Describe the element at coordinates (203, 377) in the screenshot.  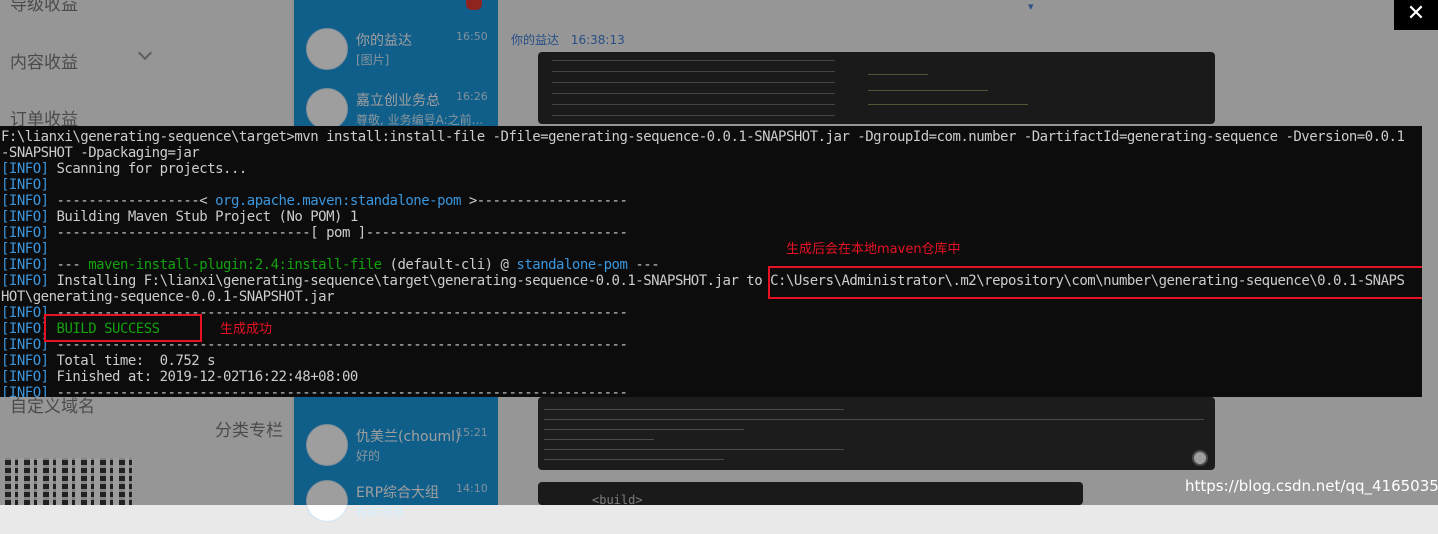
I see `console-text: Finished at: 2019-12-02T16:22:48+08:00` at that location.